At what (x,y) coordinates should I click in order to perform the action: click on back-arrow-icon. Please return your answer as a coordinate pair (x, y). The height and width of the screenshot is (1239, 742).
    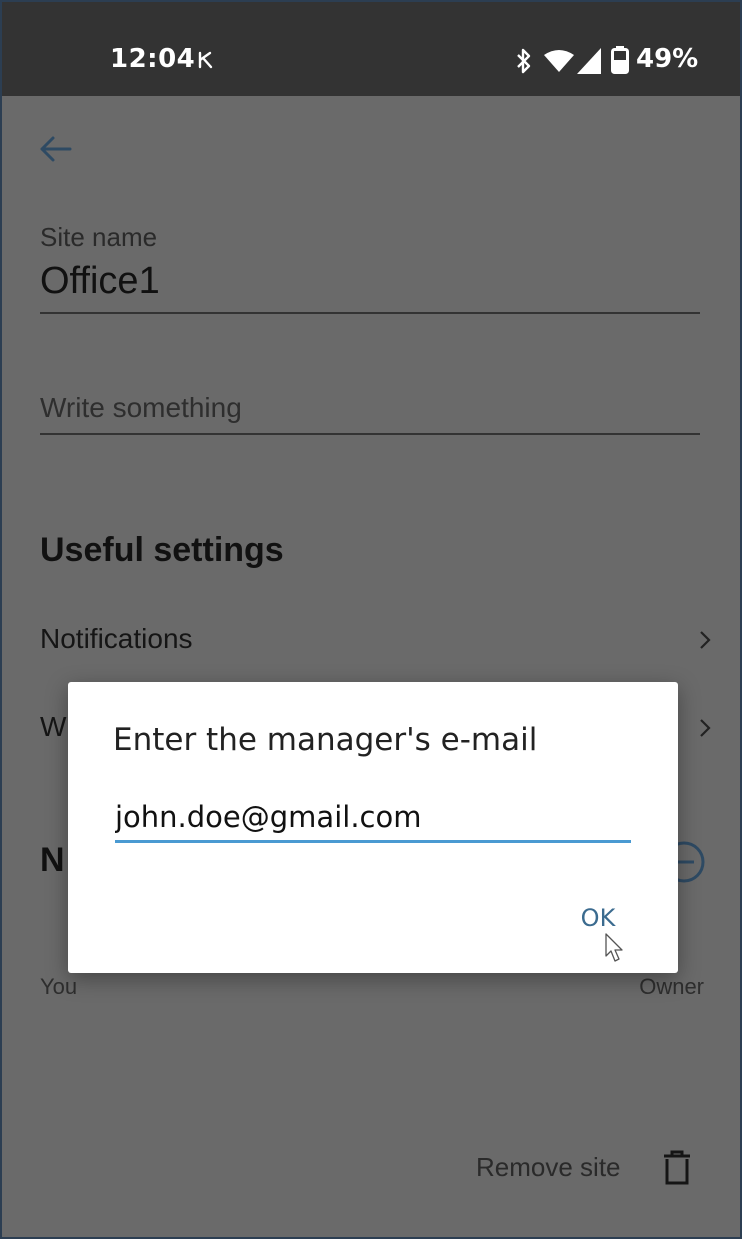
    Looking at the image, I should click on (55, 149).